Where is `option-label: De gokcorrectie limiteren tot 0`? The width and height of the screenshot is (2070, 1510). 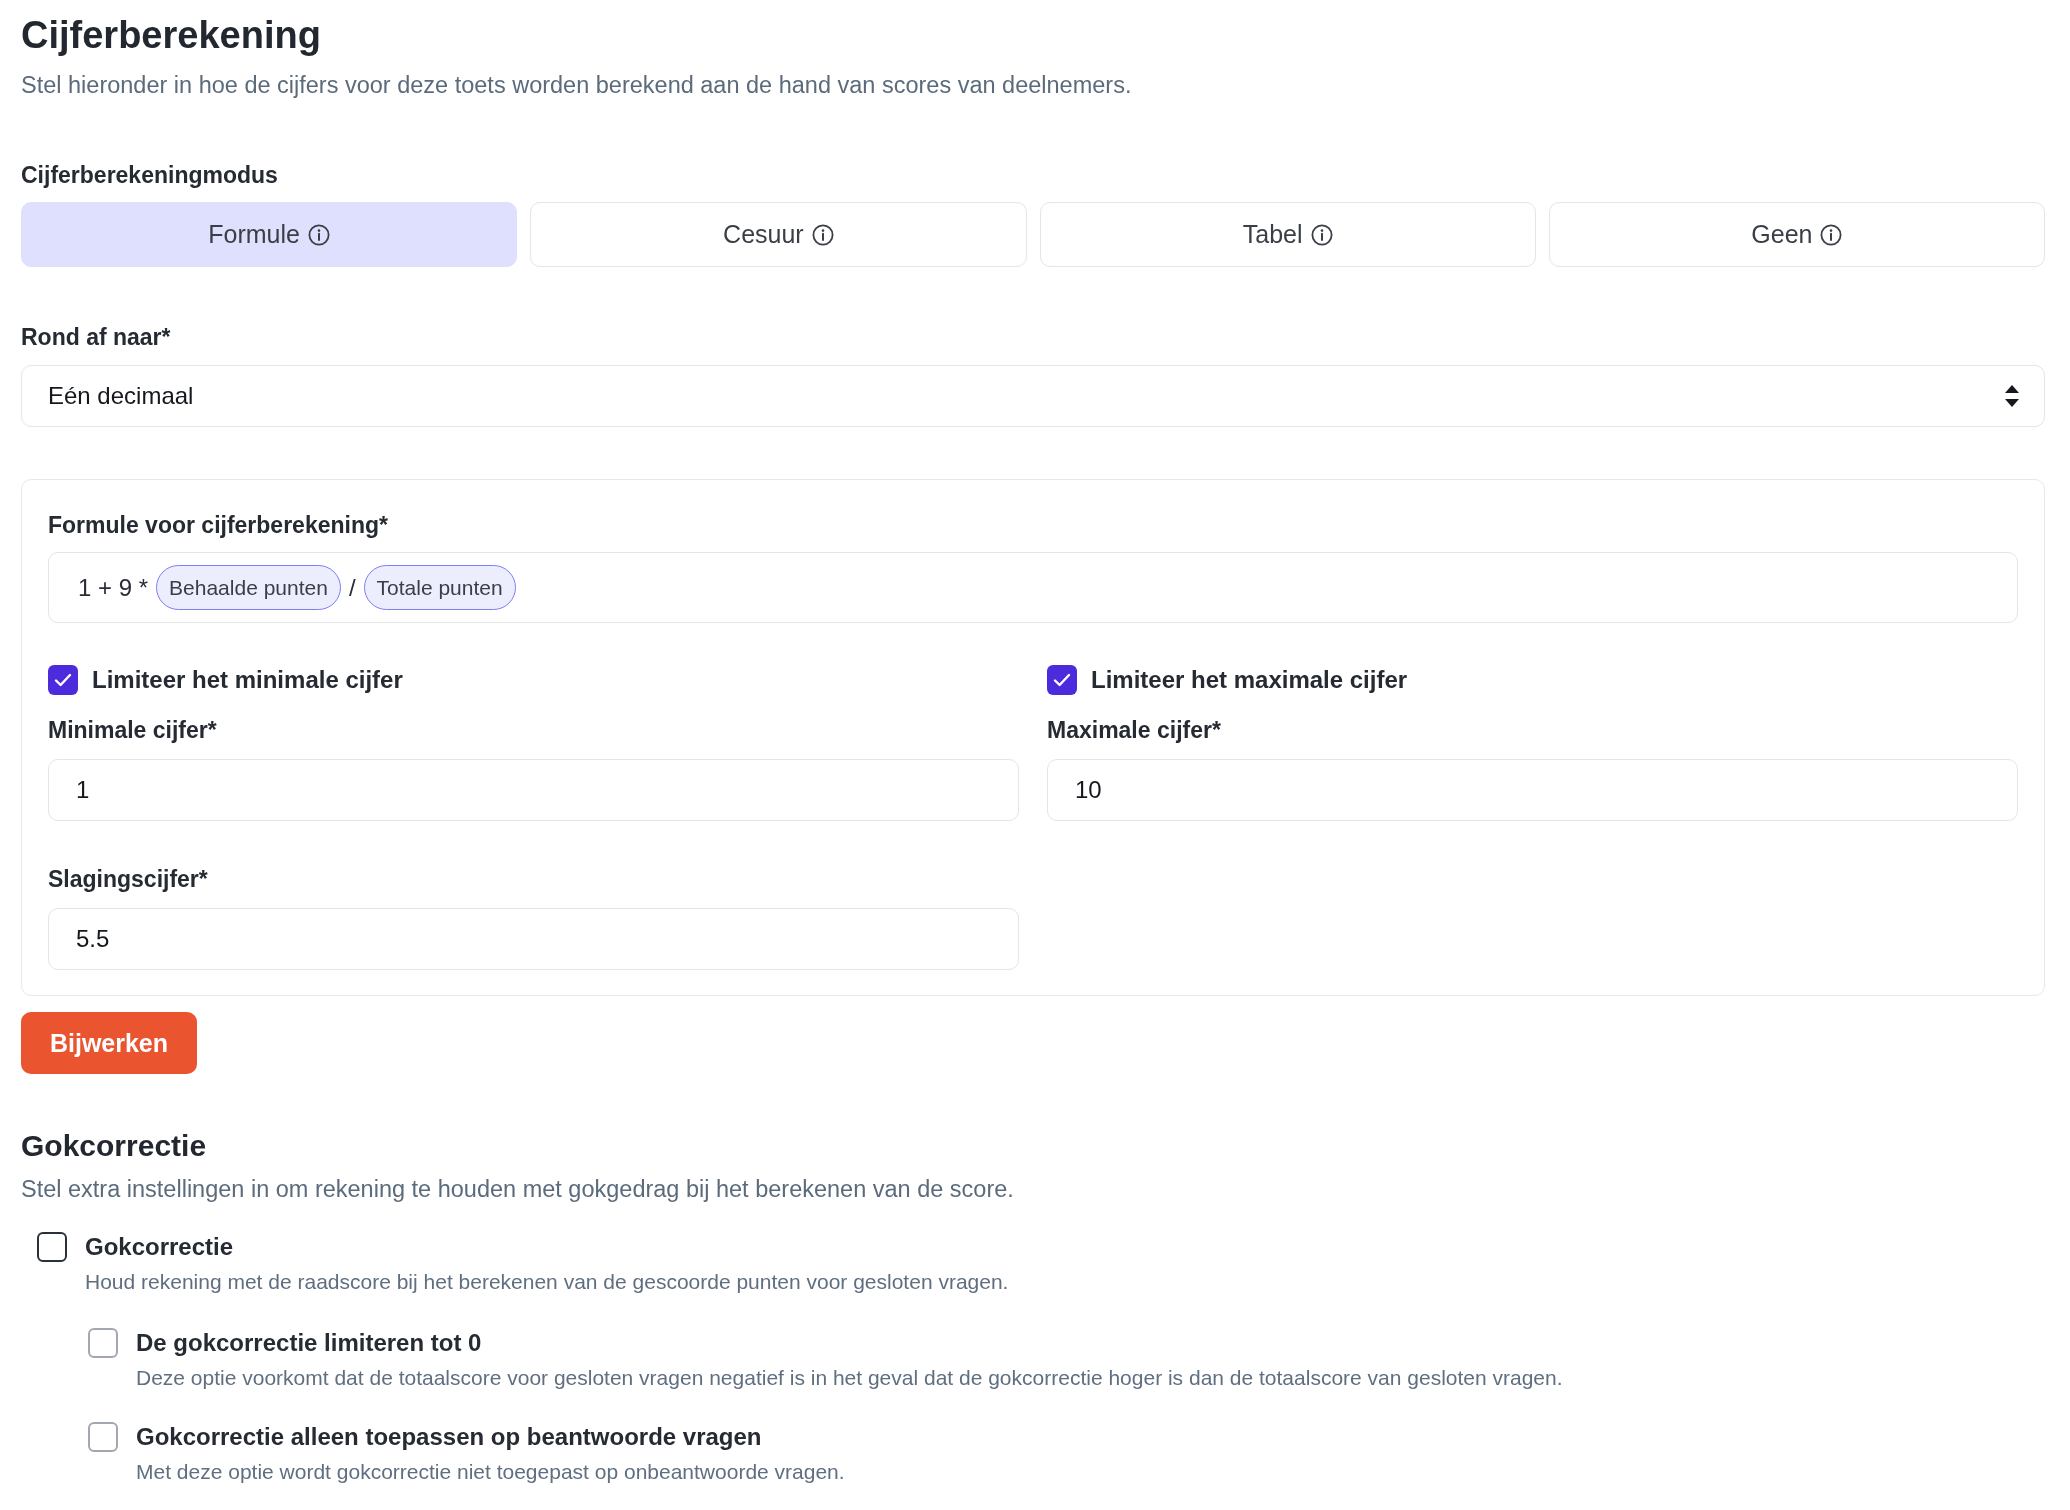 option-label: De gokcorrectie limiteren tot 0 is located at coordinates (309, 1343).